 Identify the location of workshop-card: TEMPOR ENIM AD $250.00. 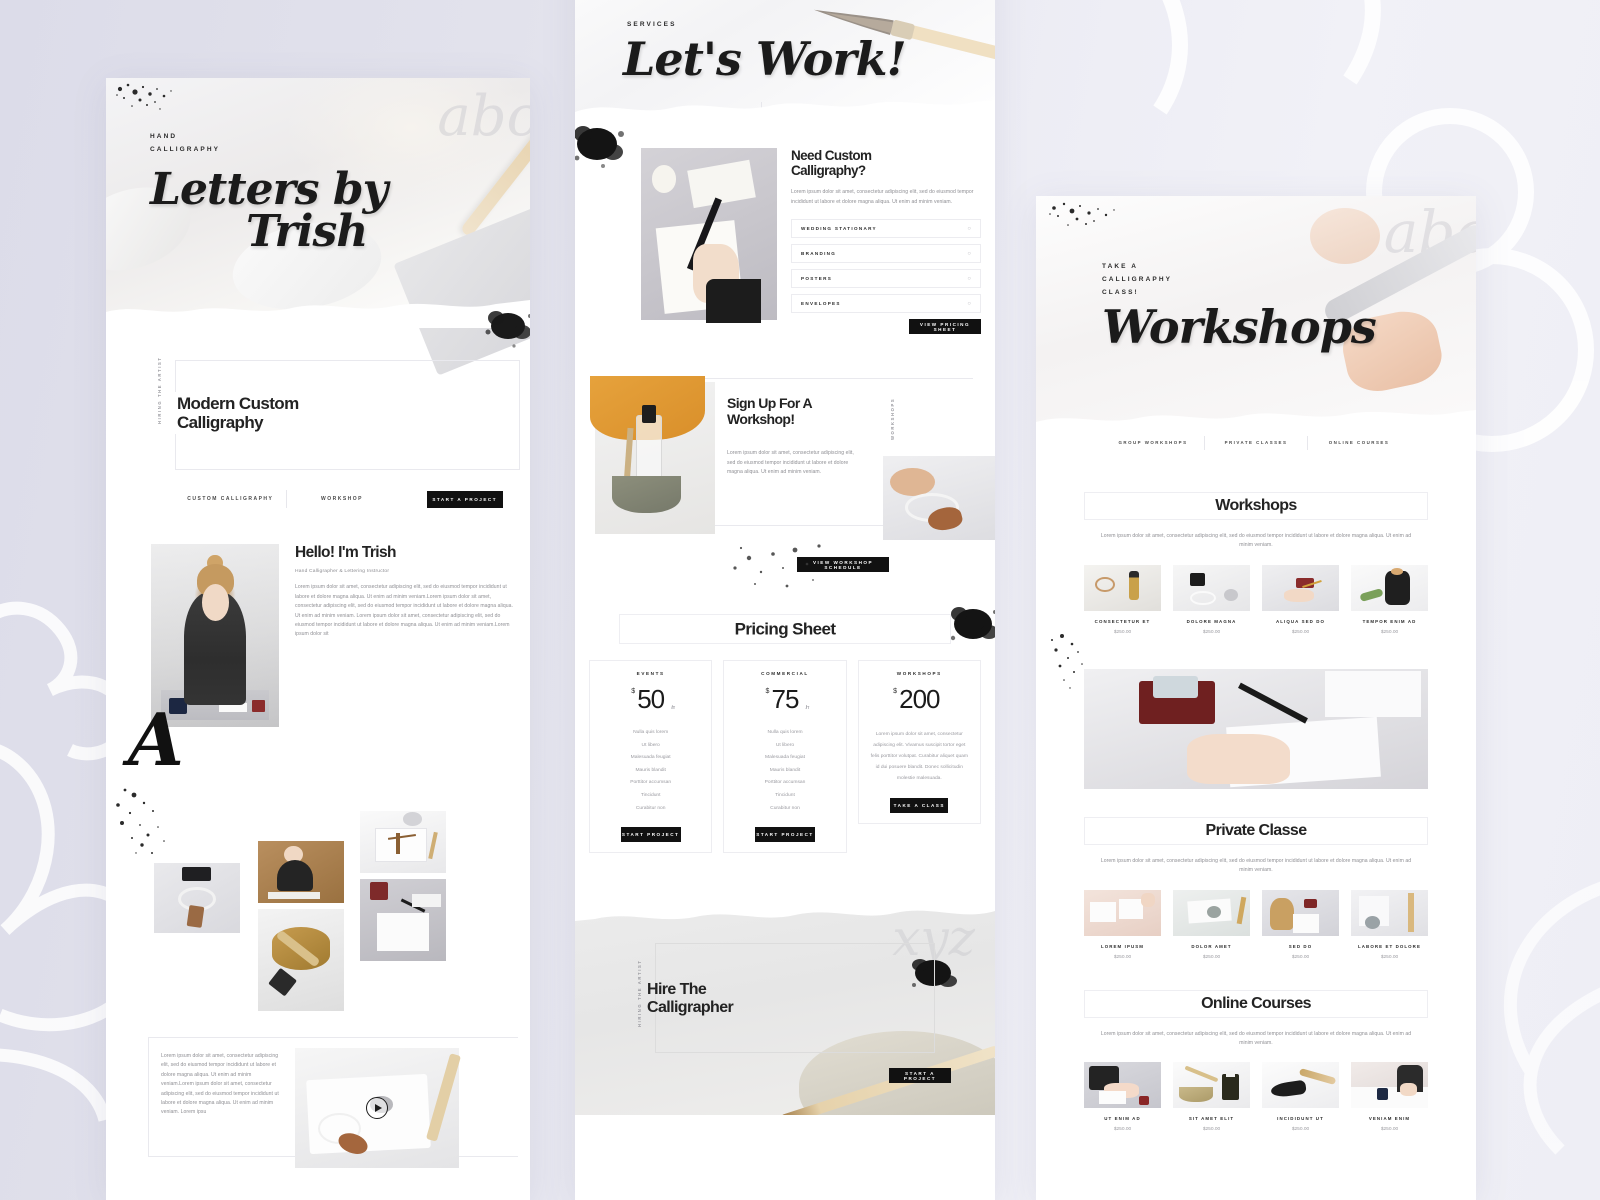
(1389, 599).